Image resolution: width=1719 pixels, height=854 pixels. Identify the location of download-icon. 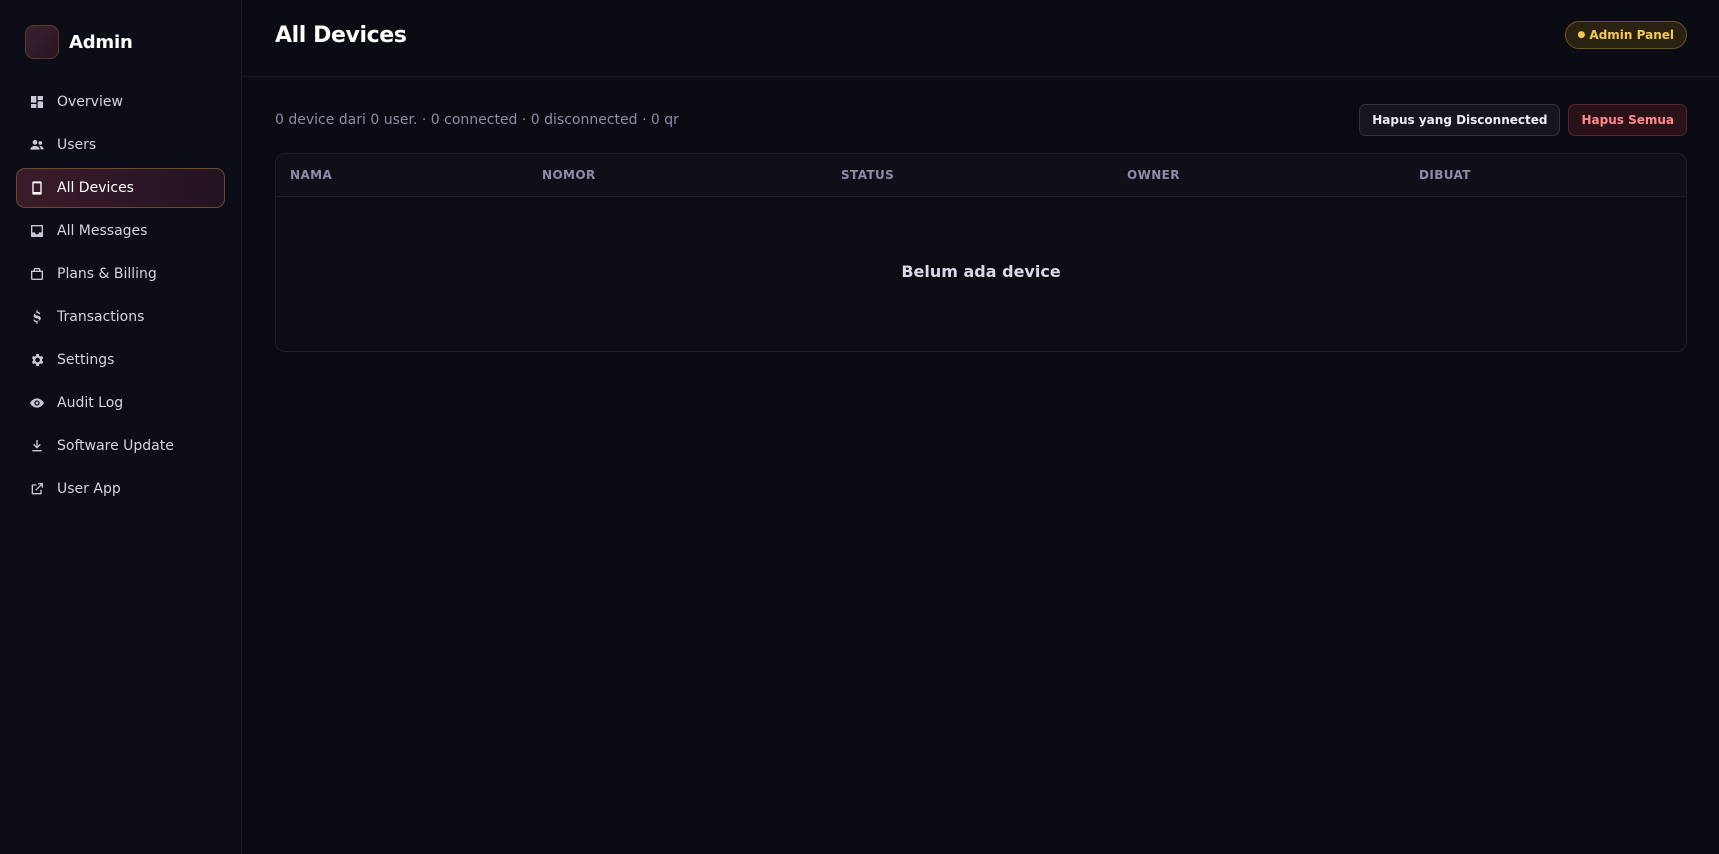
(37, 446).